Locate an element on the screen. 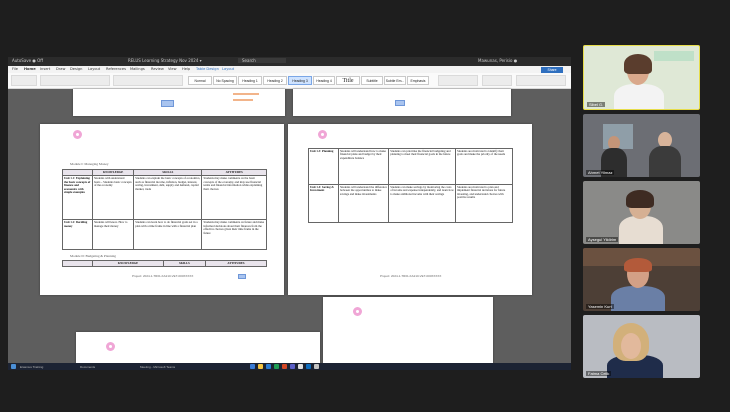 The height and width of the screenshot is (412, 730). menu-table-design: Table Design is located at coordinates (207, 69).